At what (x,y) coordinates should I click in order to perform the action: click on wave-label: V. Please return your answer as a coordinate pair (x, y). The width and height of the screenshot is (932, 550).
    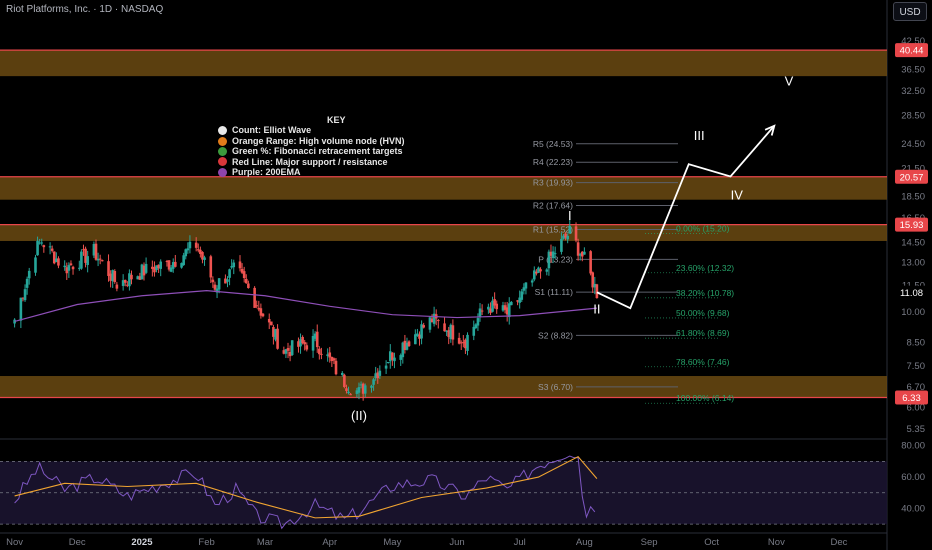
    Looking at the image, I should click on (789, 80).